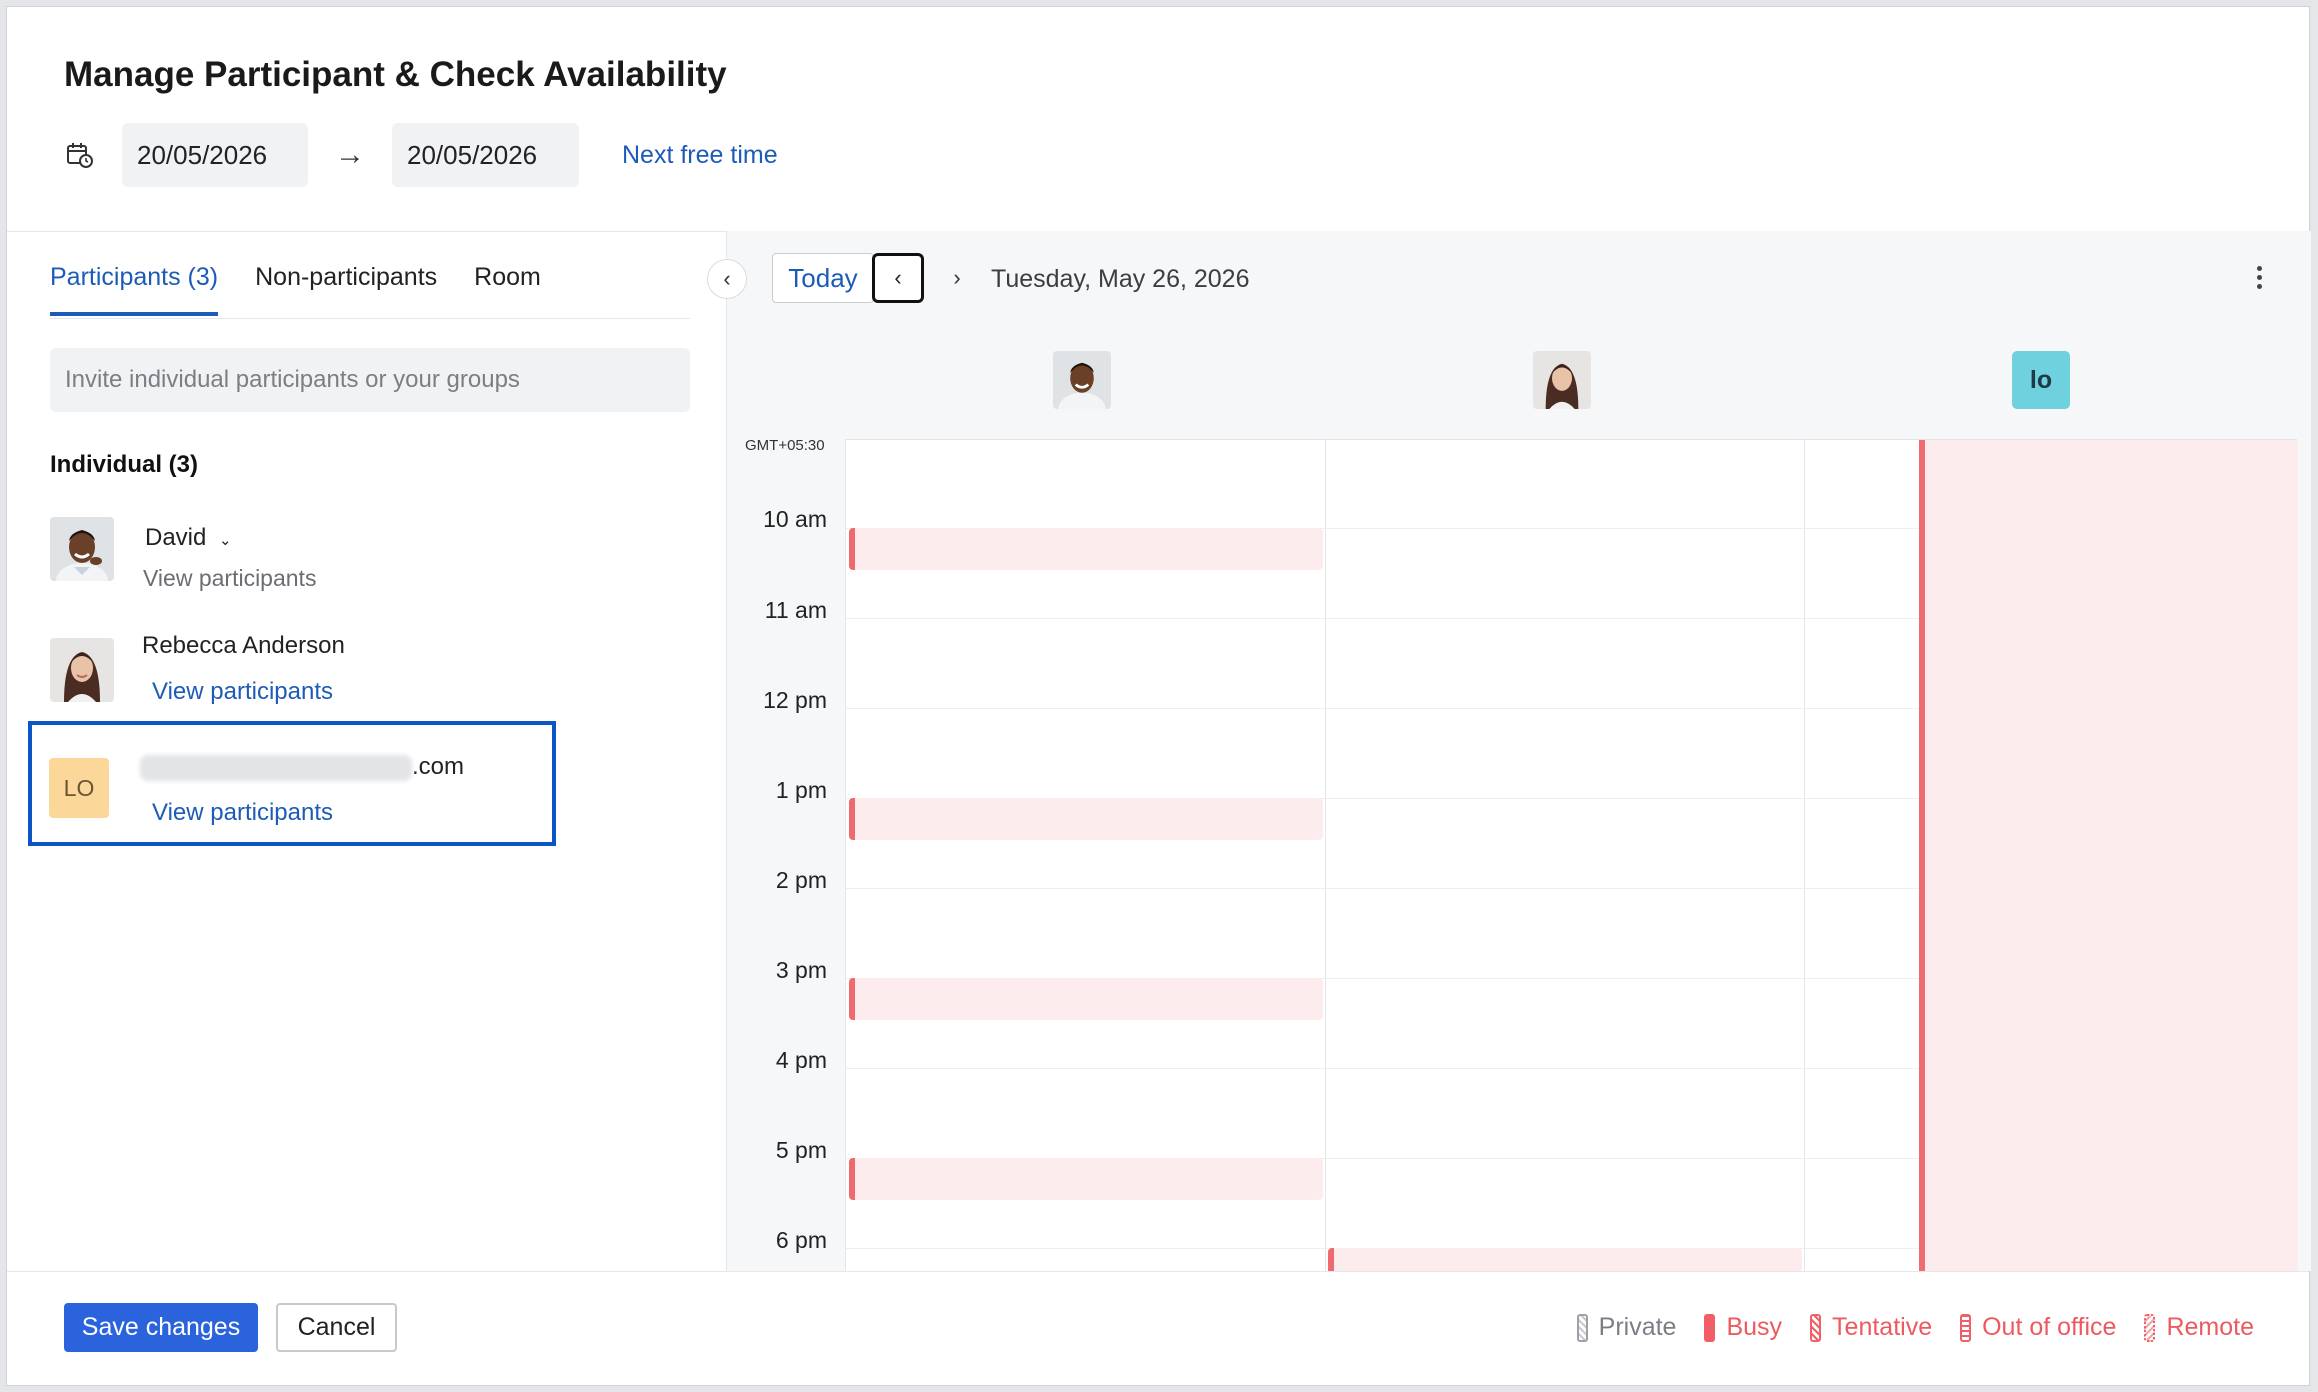 The width and height of the screenshot is (2318, 1392). What do you see at coordinates (801, 1240) in the screenshot?
I see `hour-label: 6 pm` at bounding box center [801, 1240].